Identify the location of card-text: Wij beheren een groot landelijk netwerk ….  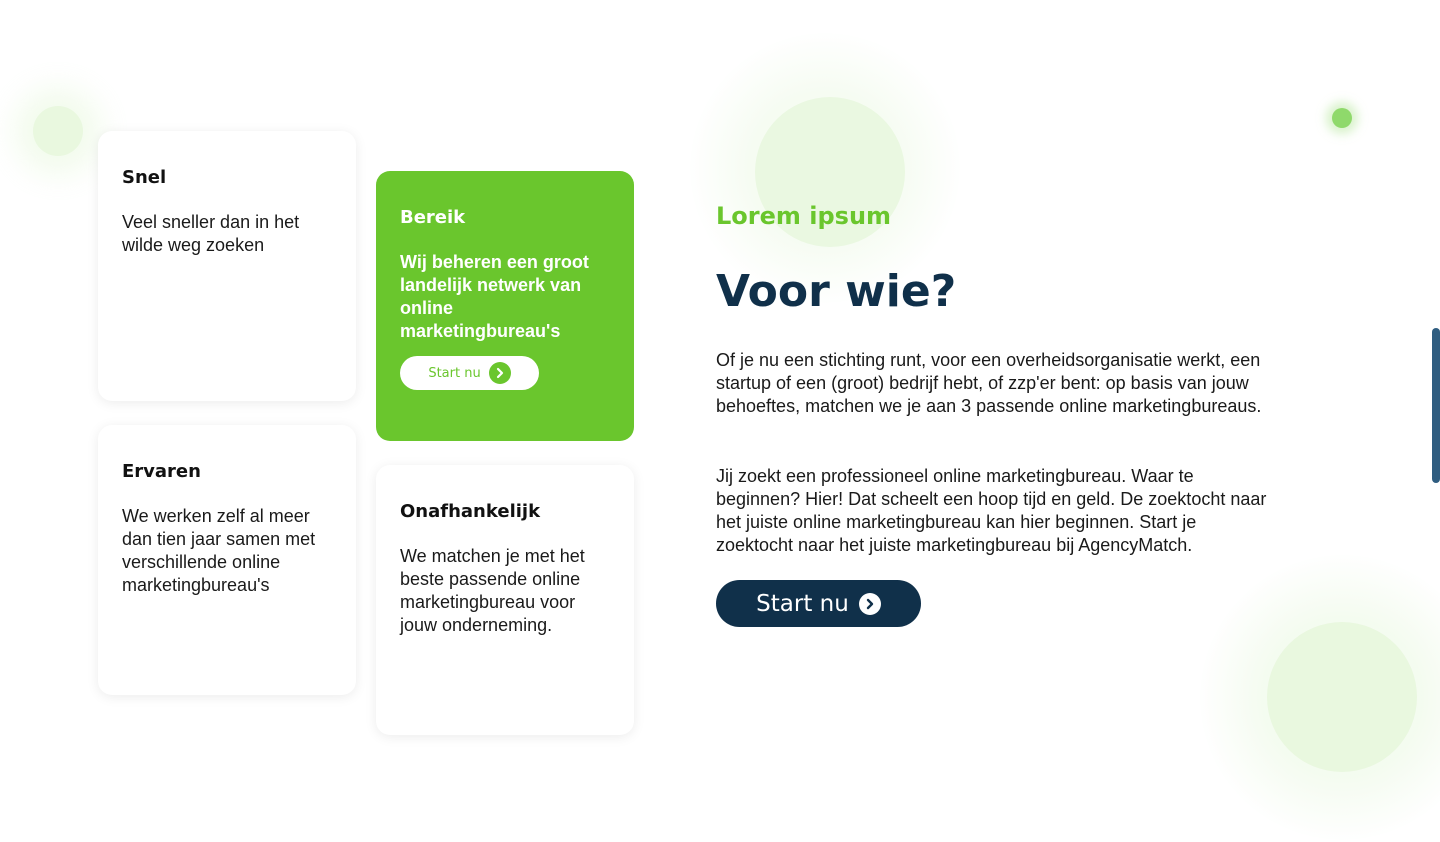
(494, 296).